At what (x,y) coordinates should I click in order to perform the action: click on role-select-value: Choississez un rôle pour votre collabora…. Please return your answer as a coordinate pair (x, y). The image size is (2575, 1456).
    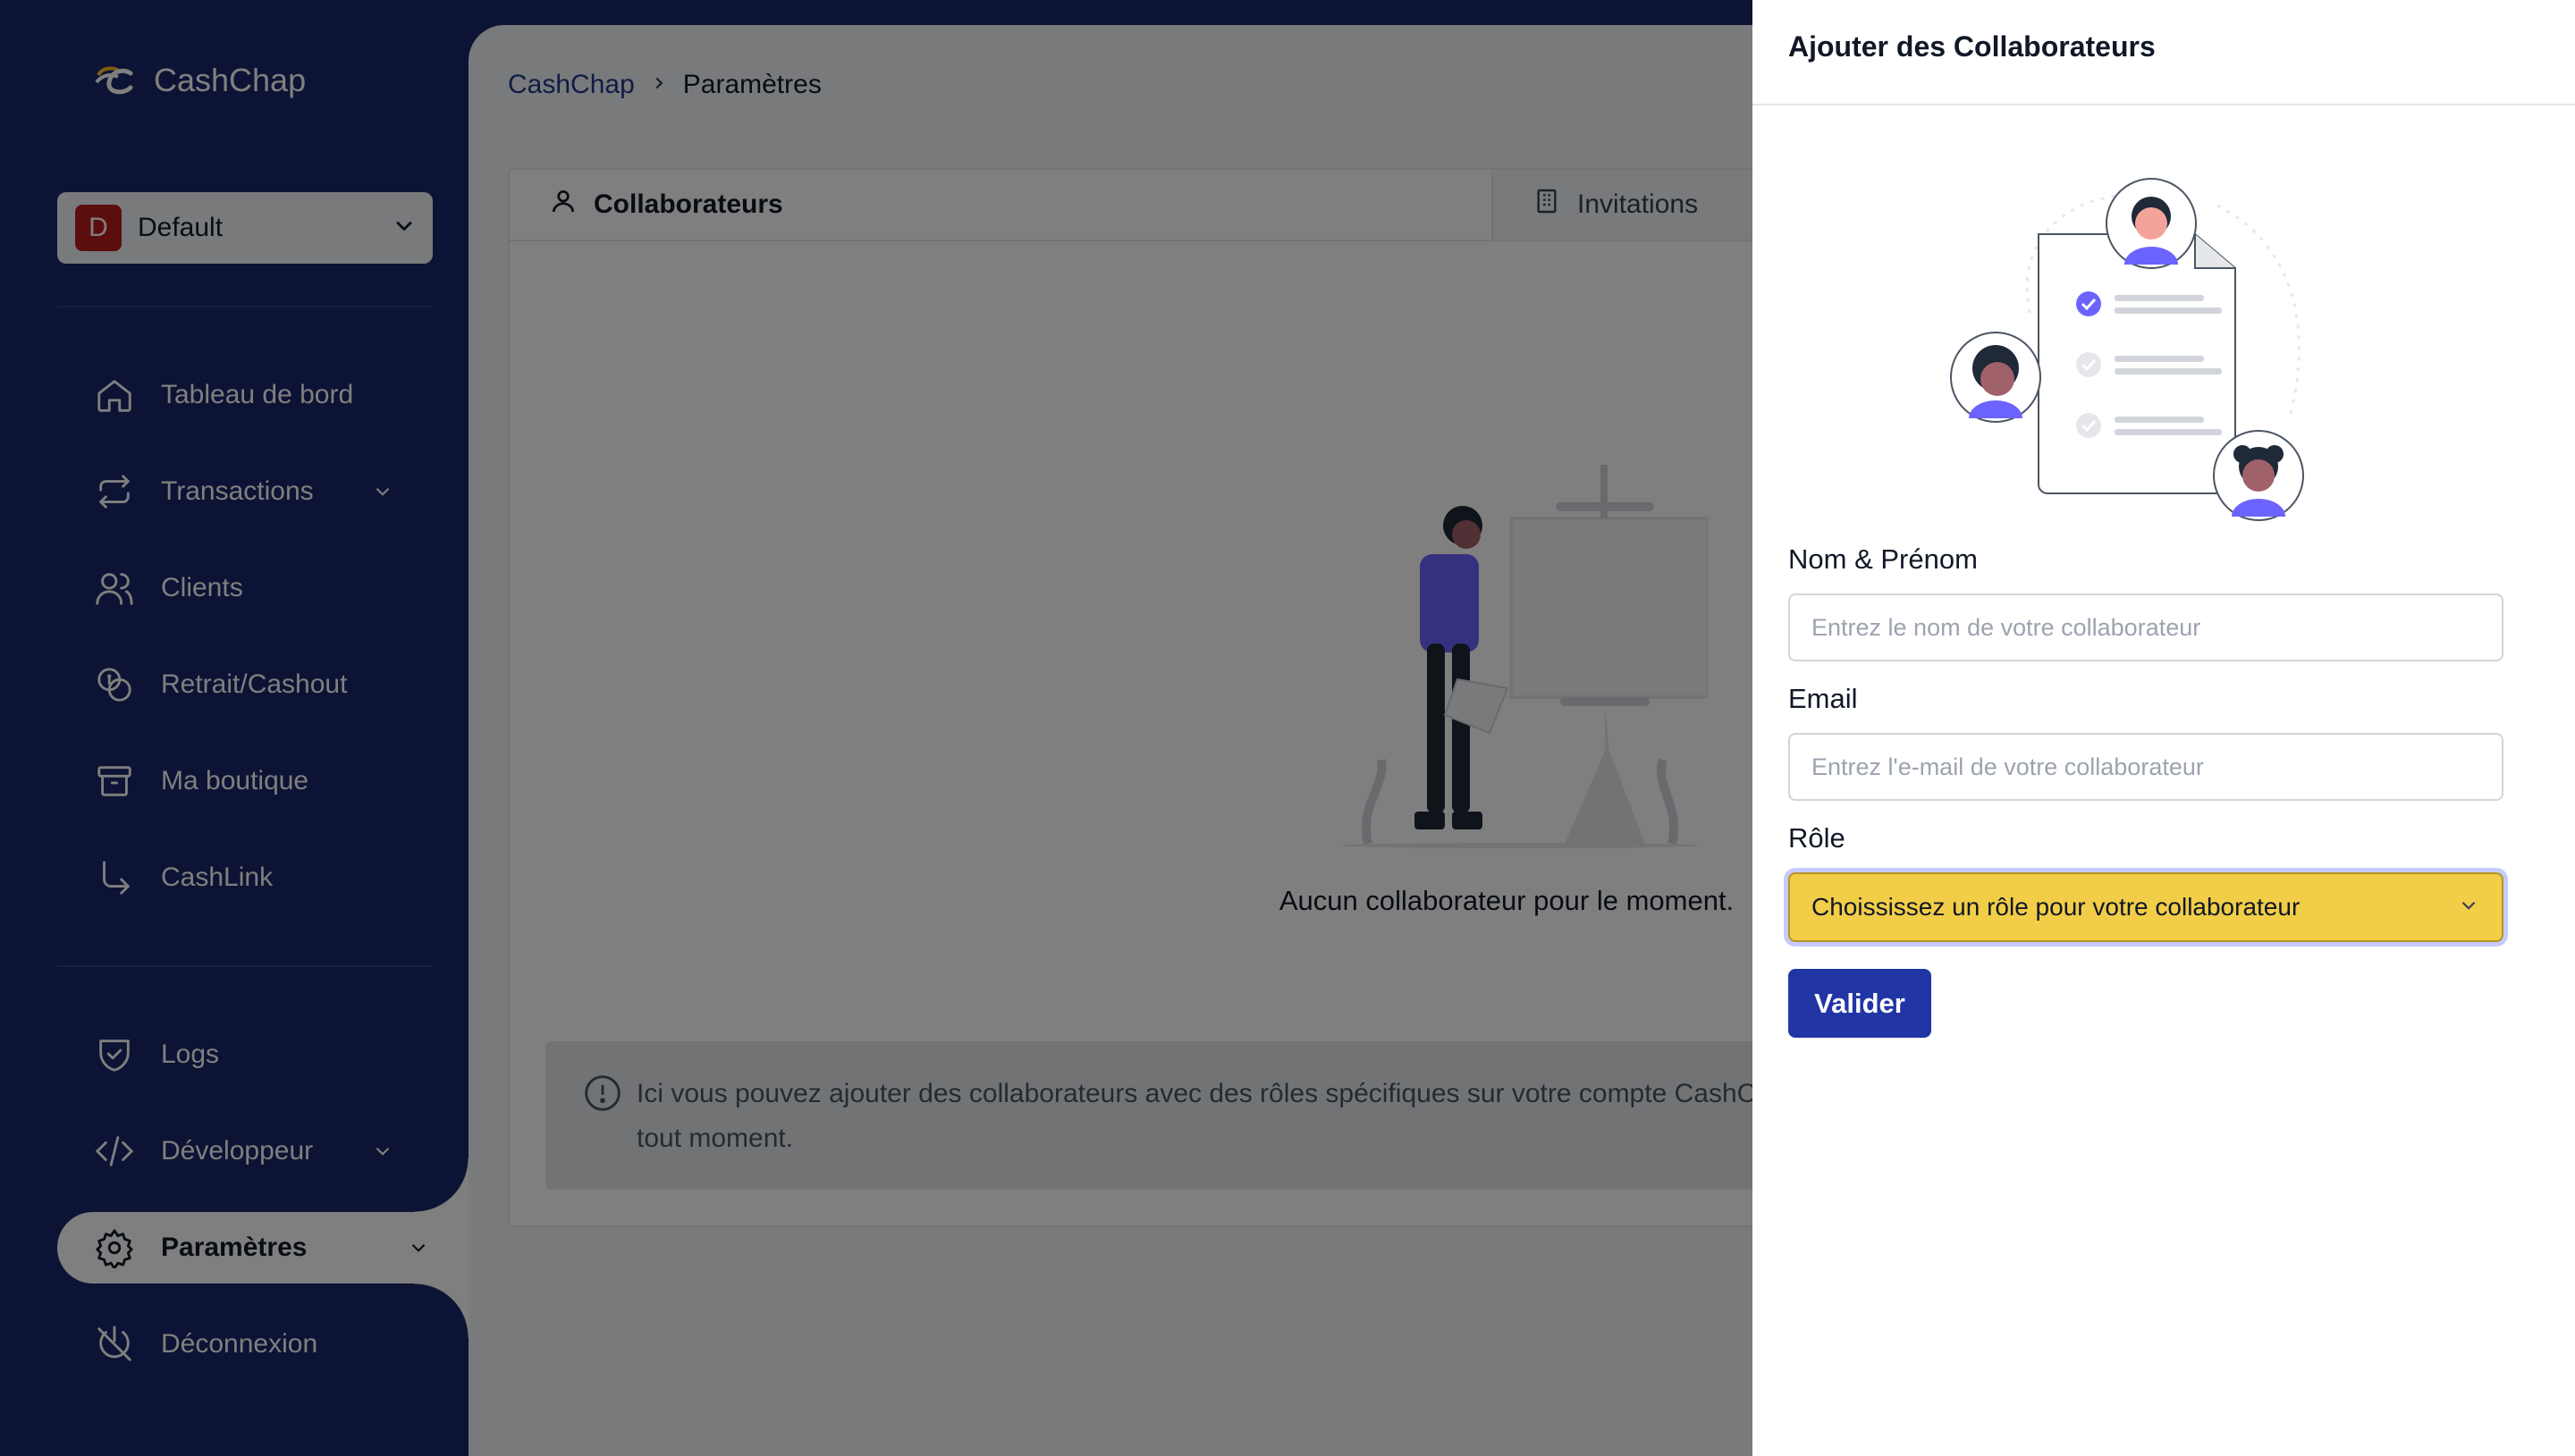
    Looking at the image, I should click on (2056, 907).